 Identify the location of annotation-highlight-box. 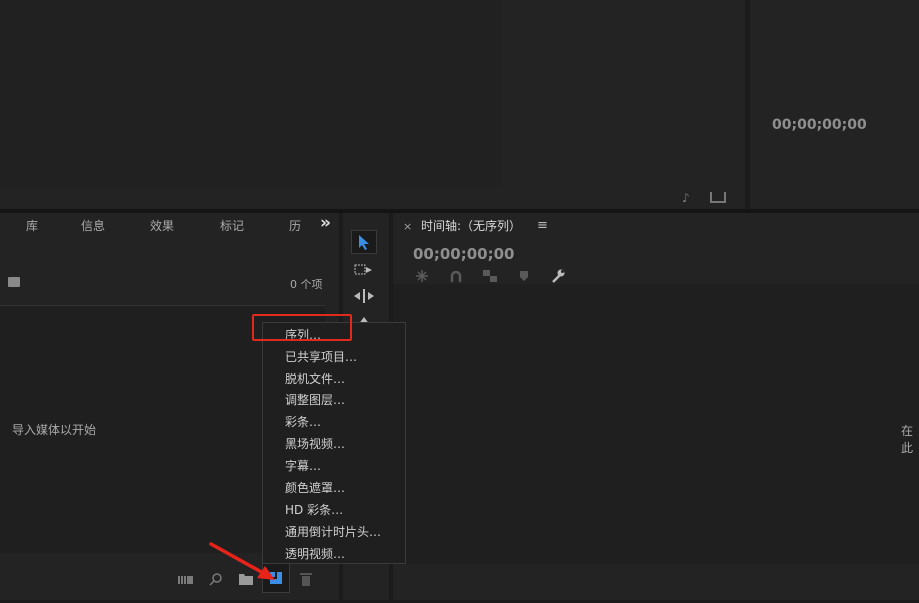
(302, 327).